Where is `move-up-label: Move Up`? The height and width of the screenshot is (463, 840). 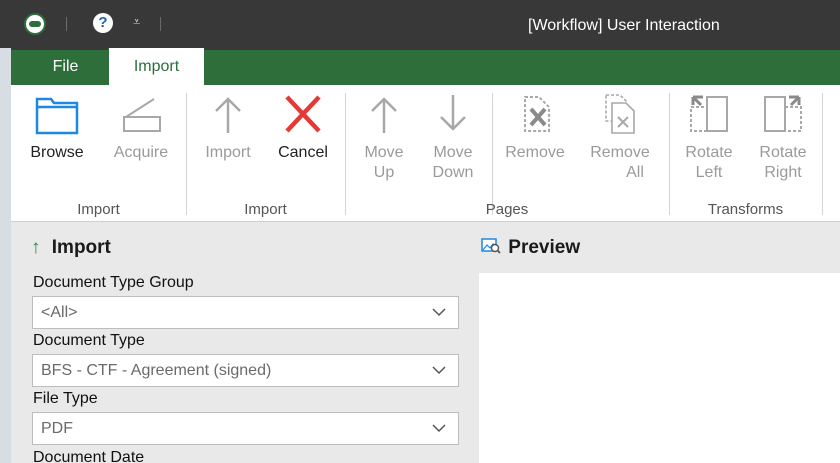 move-up-label: Move Up is located at coordinates (384, 162).